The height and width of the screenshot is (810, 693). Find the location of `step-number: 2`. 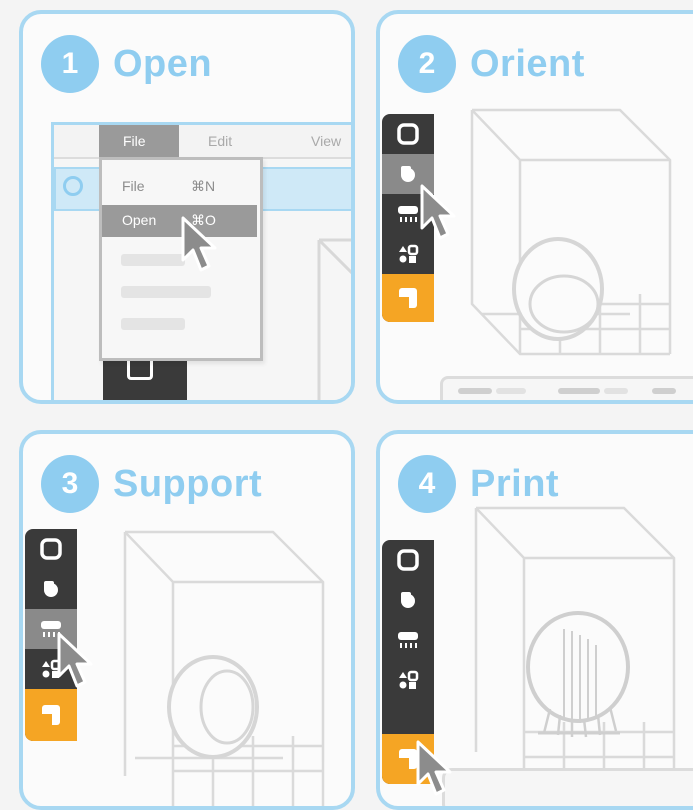

step-number: 2 is located at coordinates (427, 64).